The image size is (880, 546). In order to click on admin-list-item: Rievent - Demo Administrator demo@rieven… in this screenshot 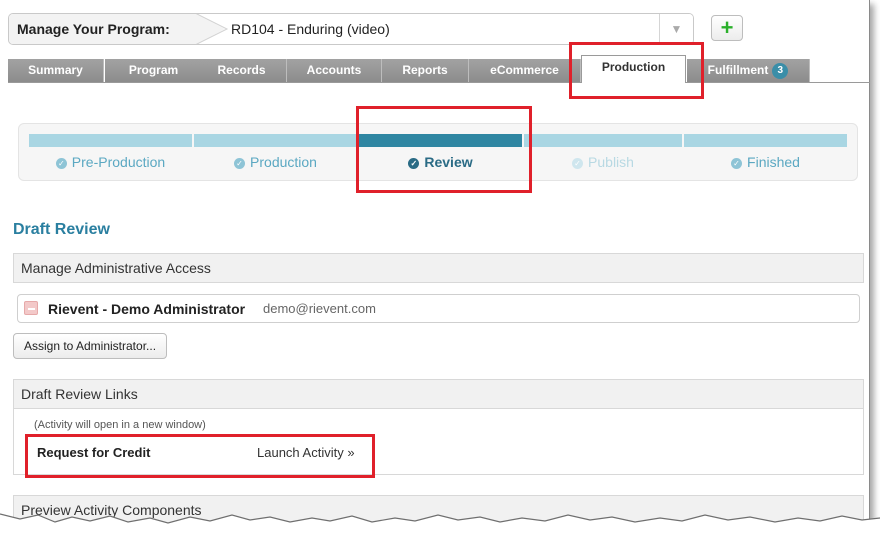, I will do `click(438, 308)`.